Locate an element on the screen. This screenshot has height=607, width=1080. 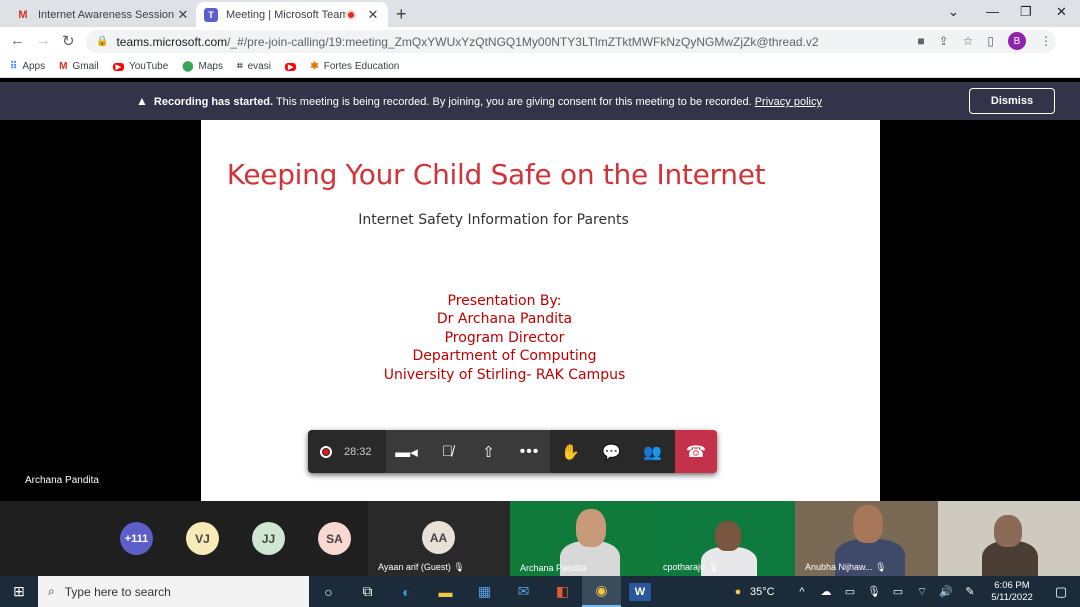
close-window-button: ✕ is located at coordinates (1061, 12).